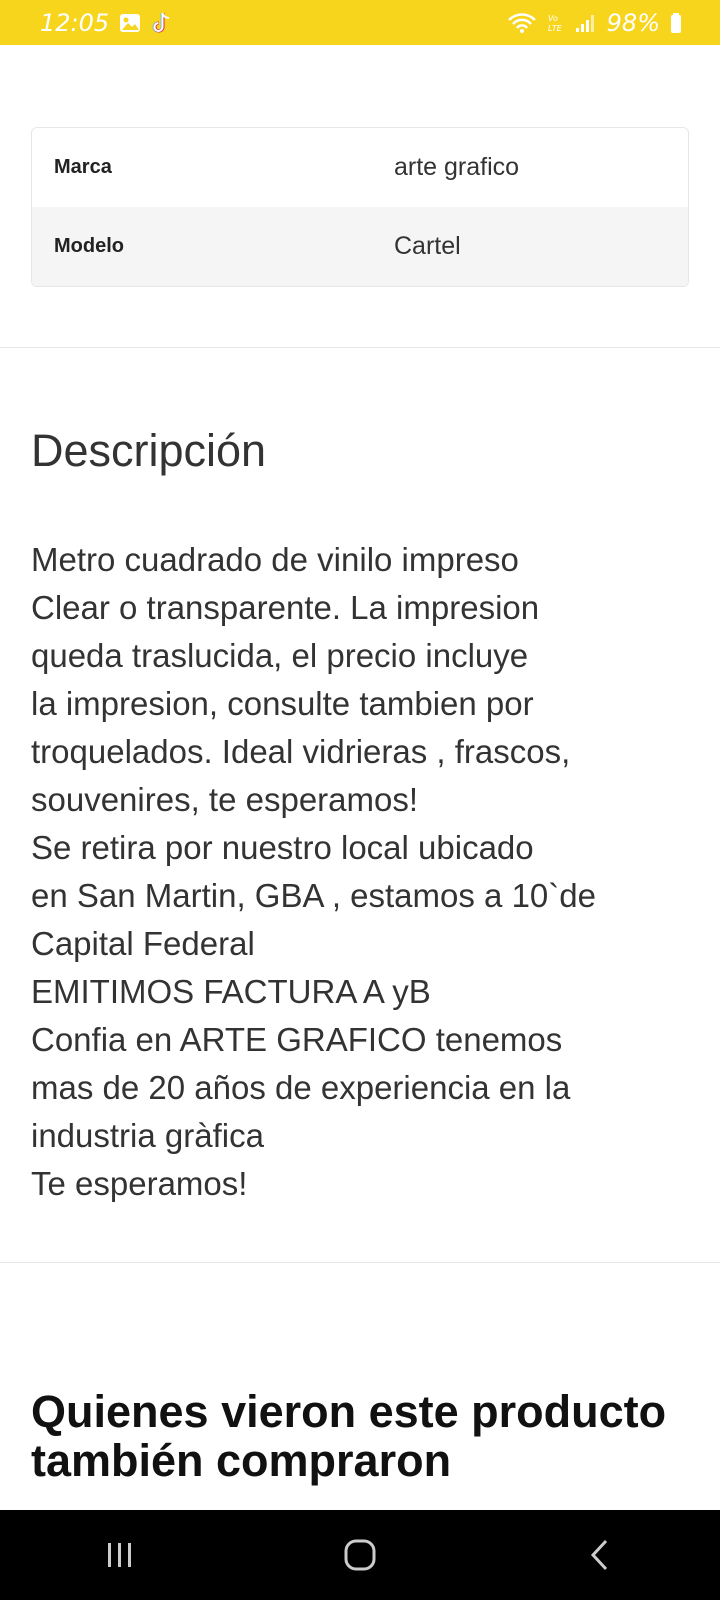  Describe the element at coordinates (586, 23) in the screenshot. I see `signal-icon` at that location.